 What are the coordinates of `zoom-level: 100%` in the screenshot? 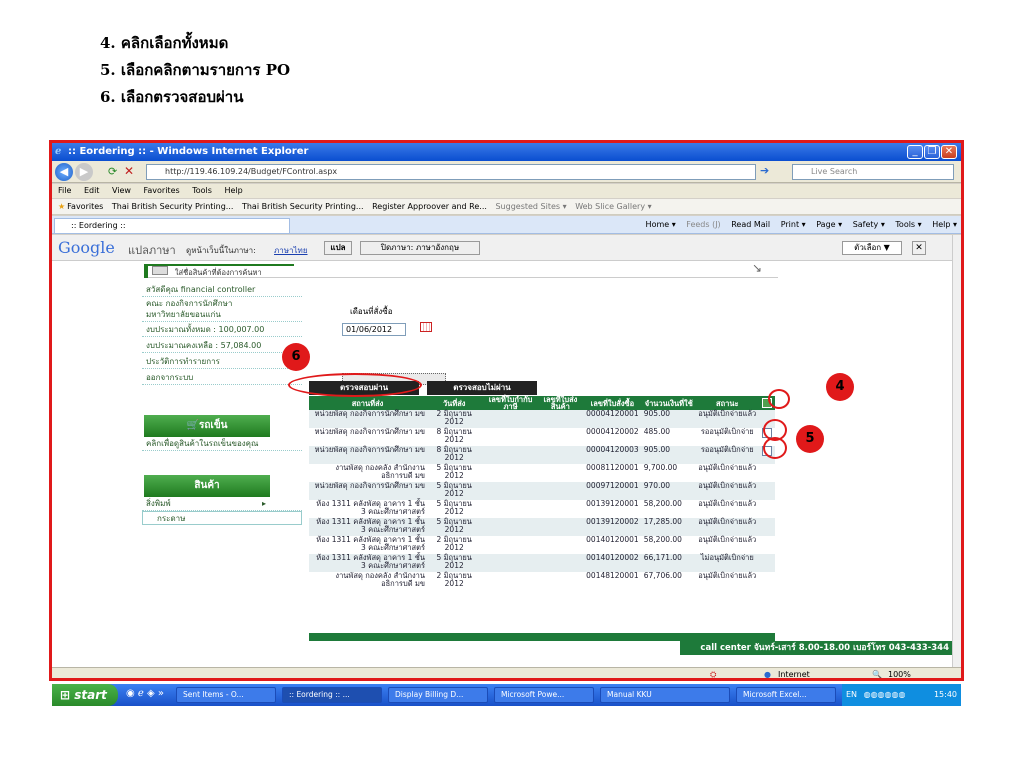 It's located at (899, 673).